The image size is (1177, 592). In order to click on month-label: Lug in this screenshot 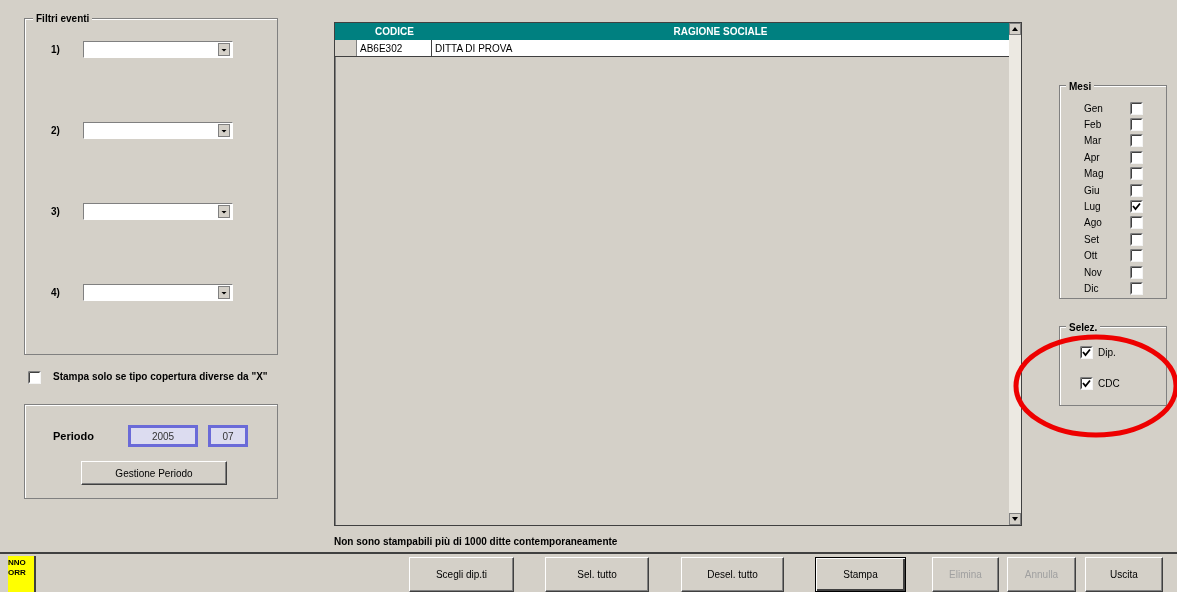, I will do `click(1093, 207)`.